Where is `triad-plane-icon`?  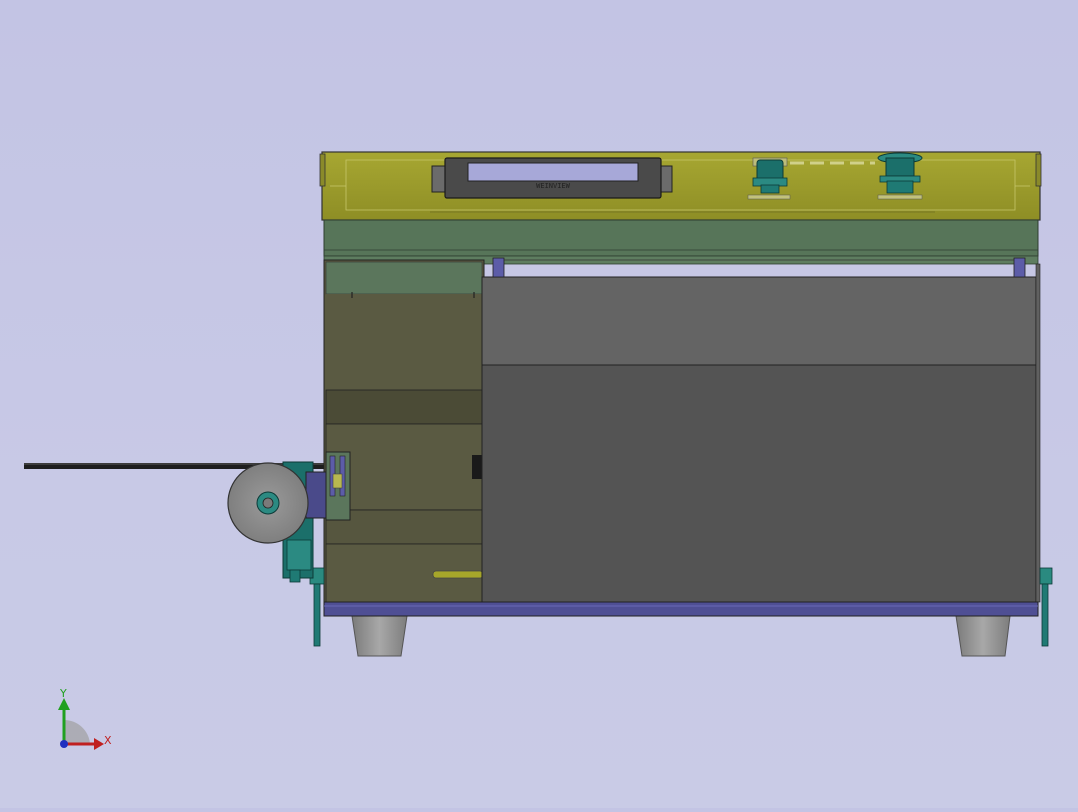 triad-plane-icon is located at coordinates (77, 731).